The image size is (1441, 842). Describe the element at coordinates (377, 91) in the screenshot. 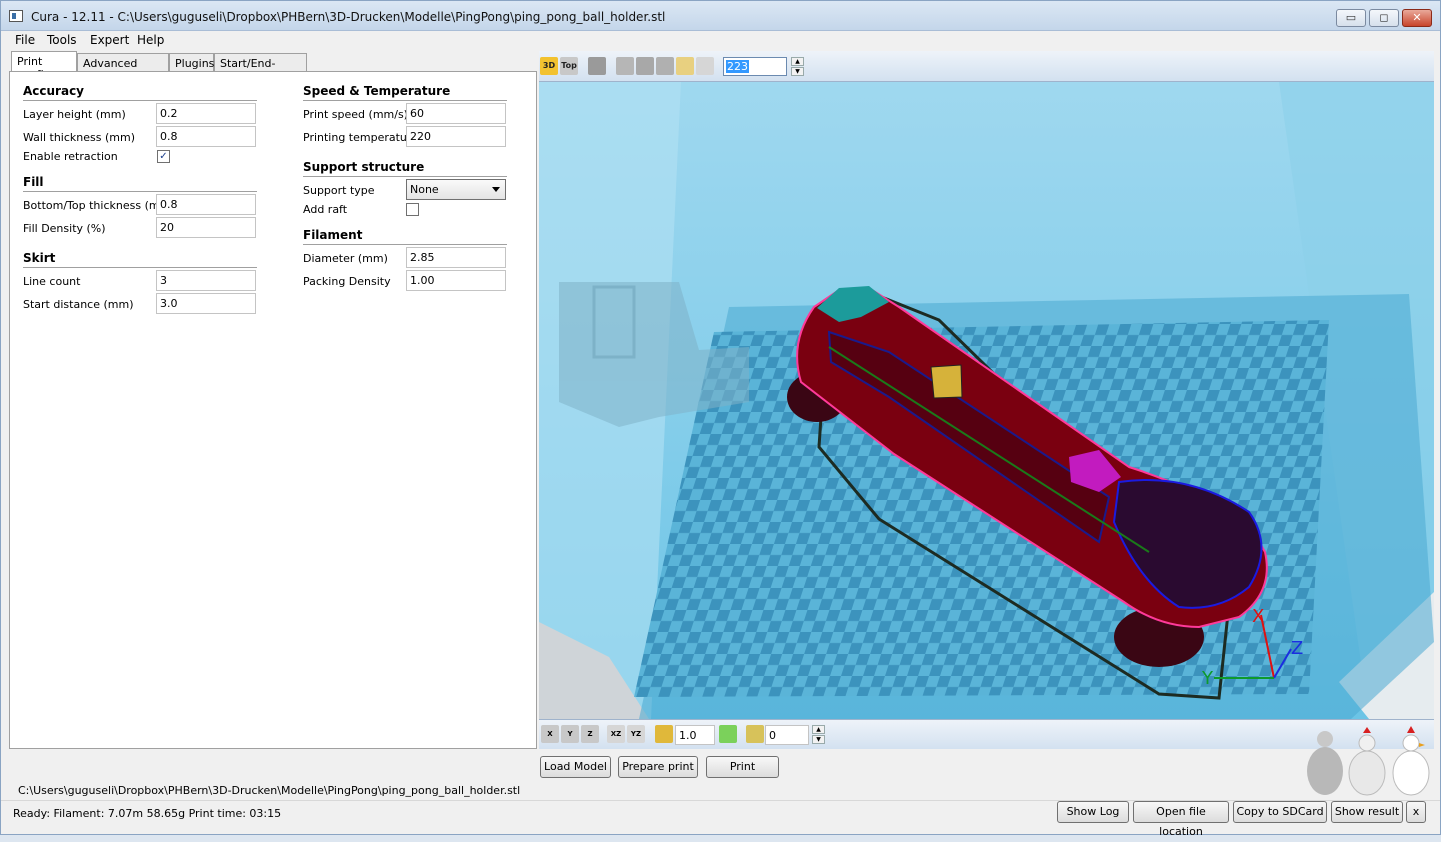

I see `speed-temperature-heading: Speed & Temperature` at that location.